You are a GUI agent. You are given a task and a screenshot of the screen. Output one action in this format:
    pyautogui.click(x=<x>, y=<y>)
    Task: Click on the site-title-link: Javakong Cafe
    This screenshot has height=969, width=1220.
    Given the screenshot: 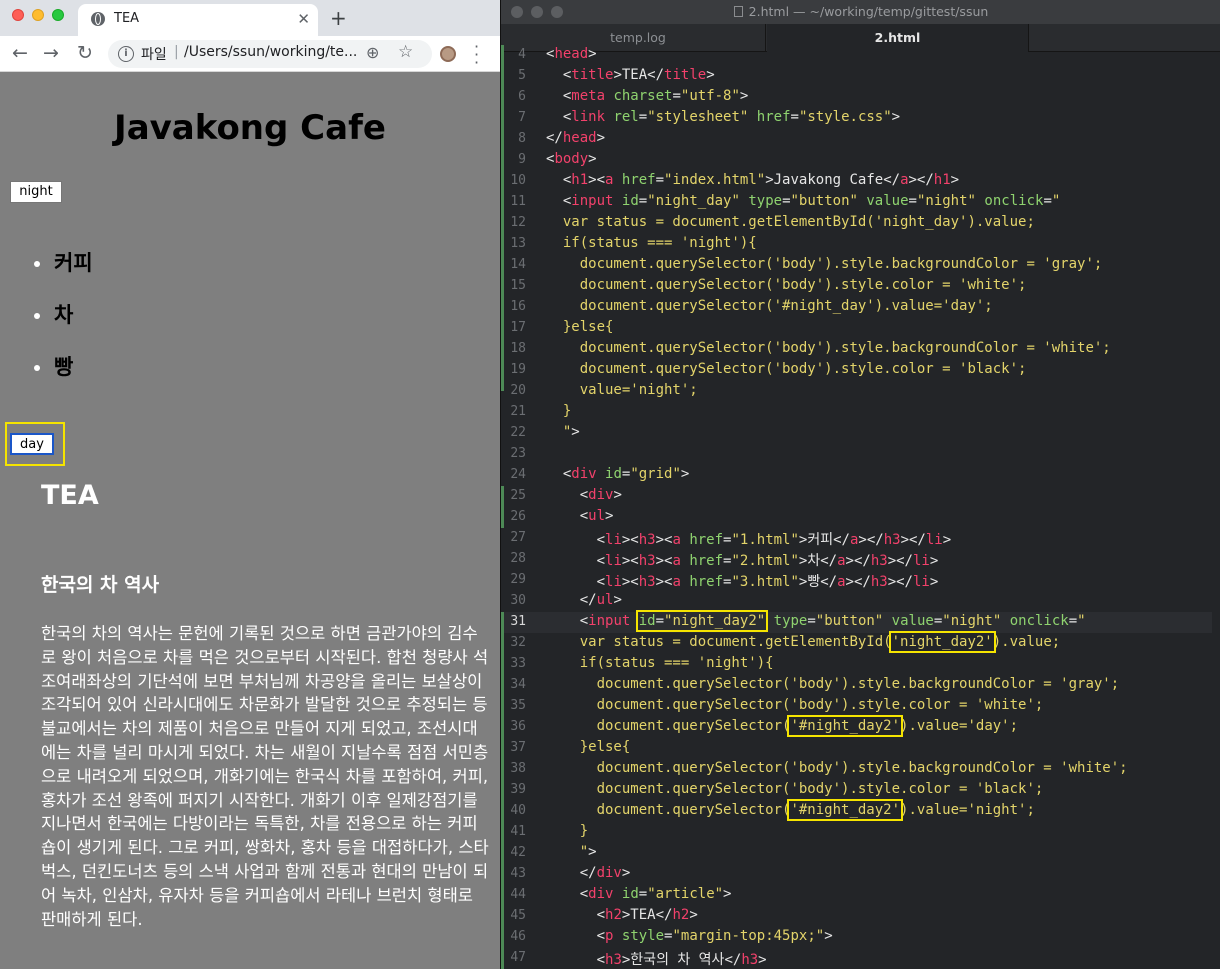 What is the action you would take?
    pyautogui.click(x=250, y=128)
    